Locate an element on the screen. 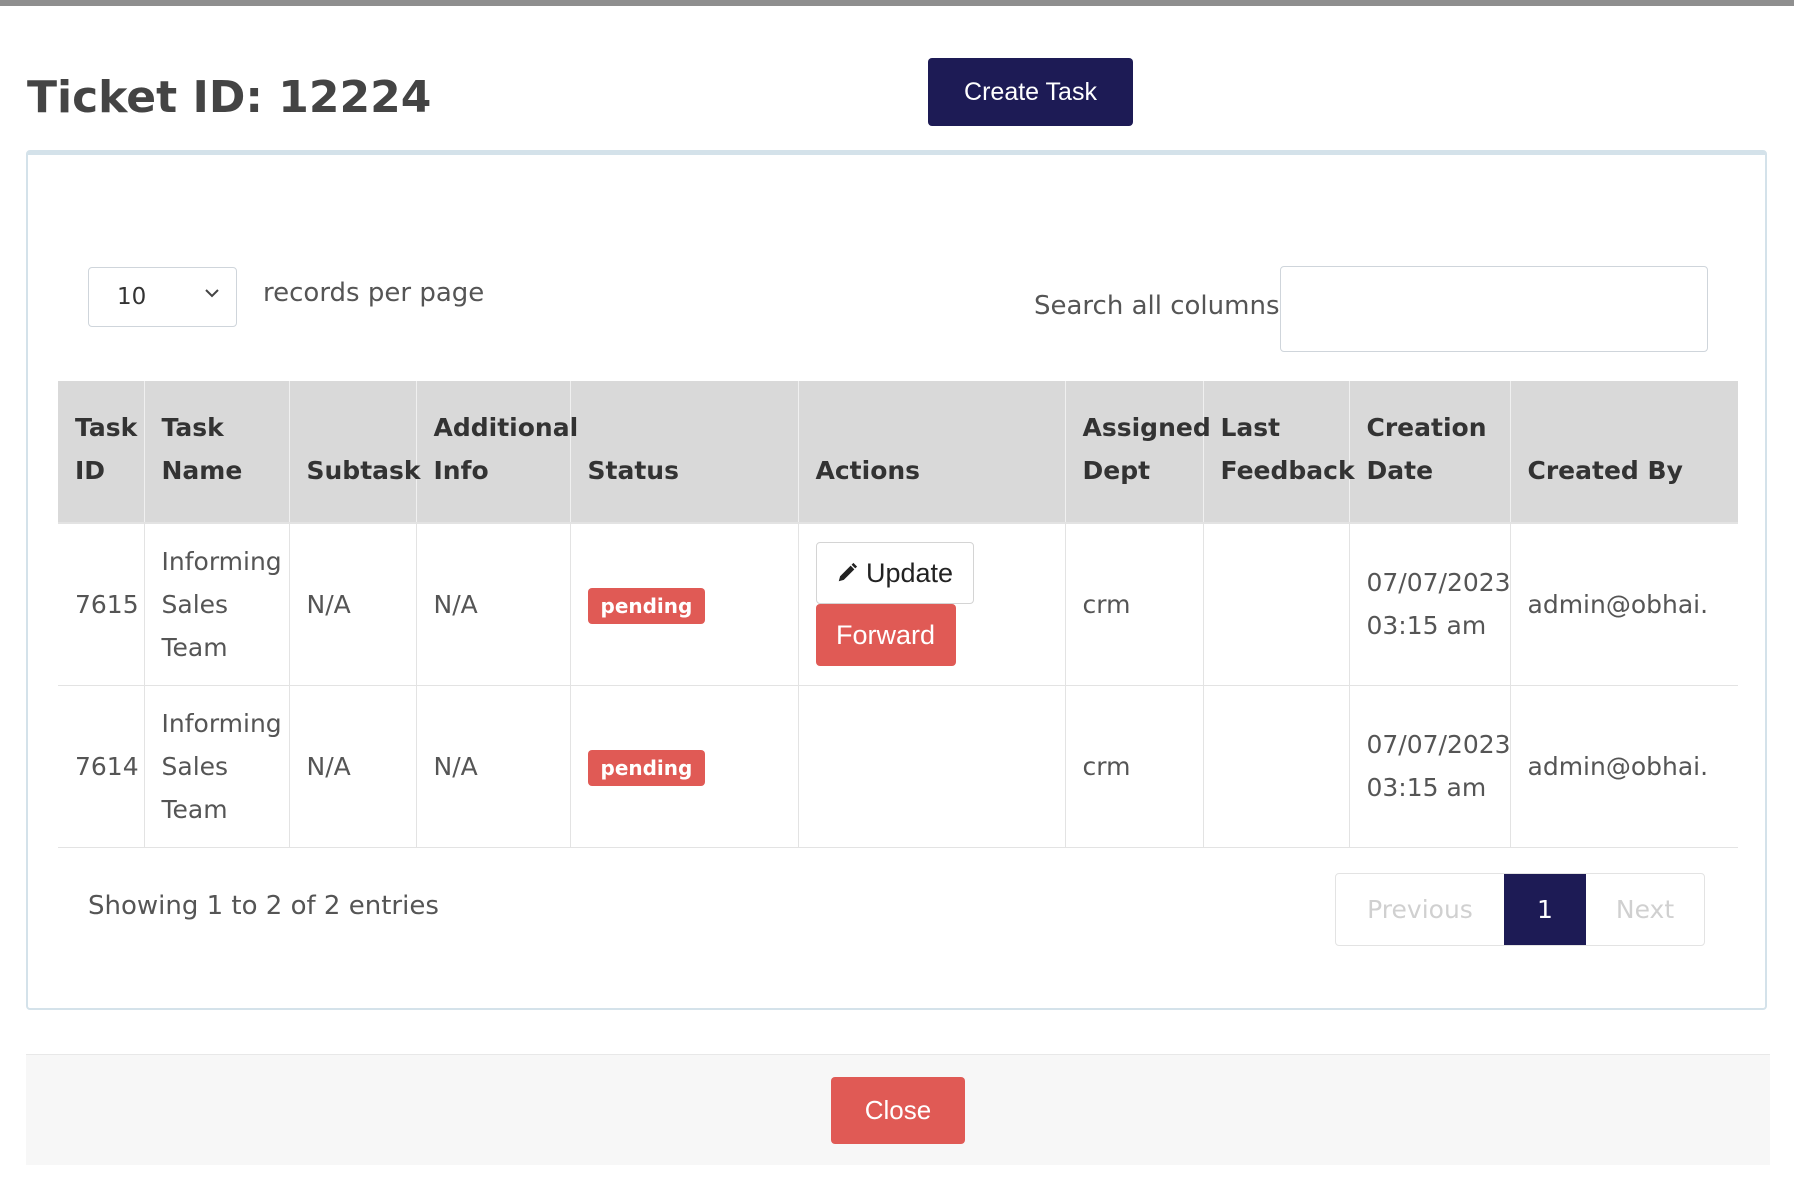 The width and height of the screenshot is (1794, 1188). chevron-down-icon is located at coordinates (212, 295).